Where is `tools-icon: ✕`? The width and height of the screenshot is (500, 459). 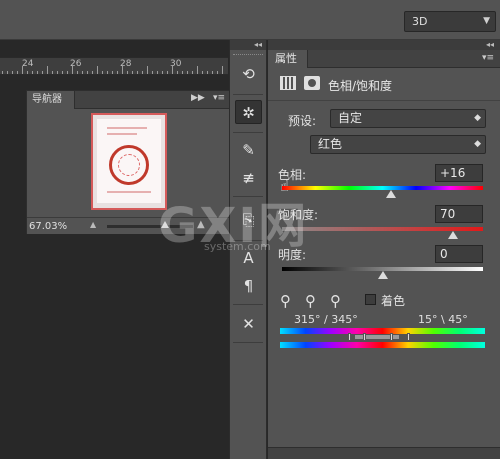 tools-icon: ✕ is located at coordinates (248, 324).